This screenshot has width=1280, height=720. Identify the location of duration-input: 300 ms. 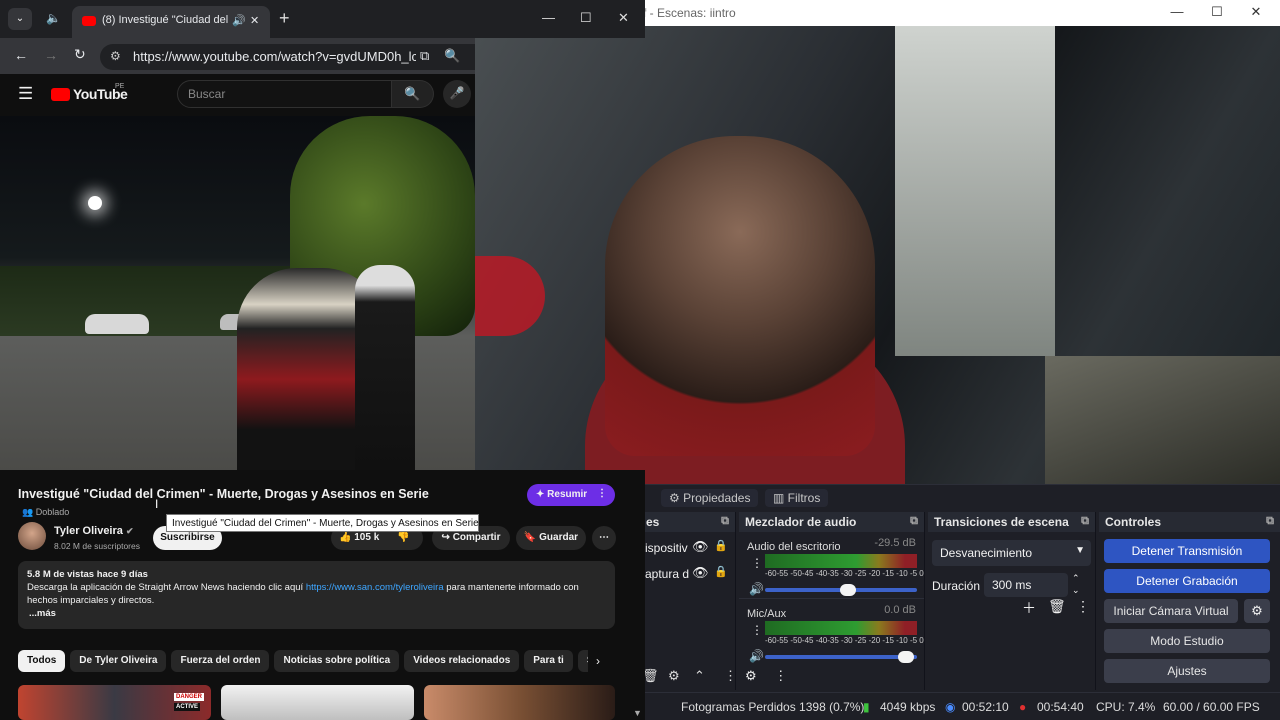
(1026, 585).